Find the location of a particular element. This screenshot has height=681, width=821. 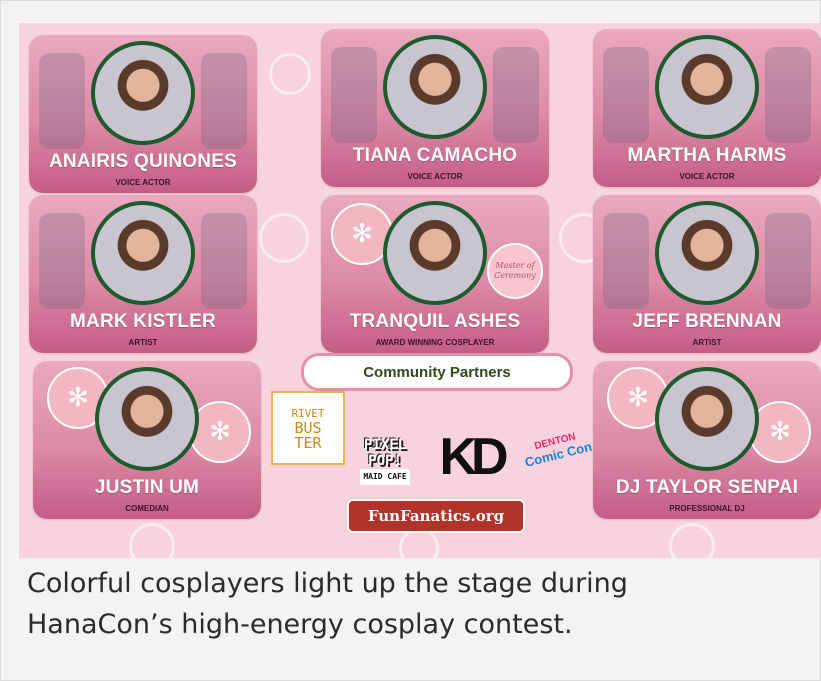

guest-role: AWARD WINNING COSPLAYER is located at coordinates (435, 342).